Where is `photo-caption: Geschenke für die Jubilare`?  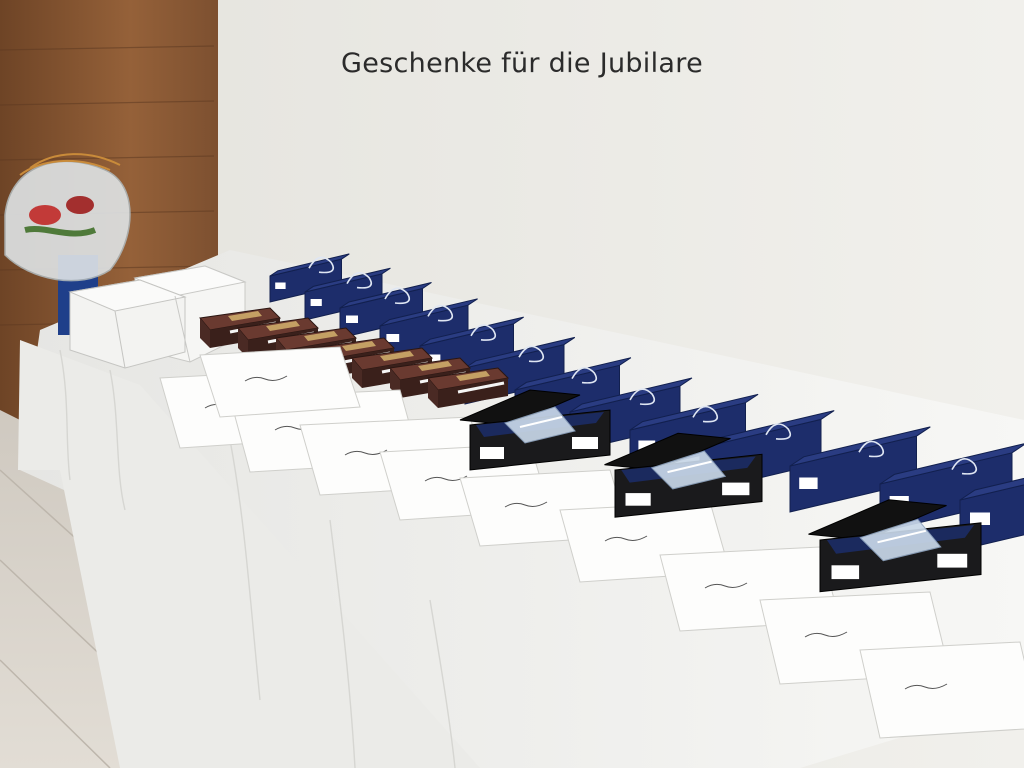 photo-caption: Geschenke für die Jubilare is located at coordinates (522, 63).